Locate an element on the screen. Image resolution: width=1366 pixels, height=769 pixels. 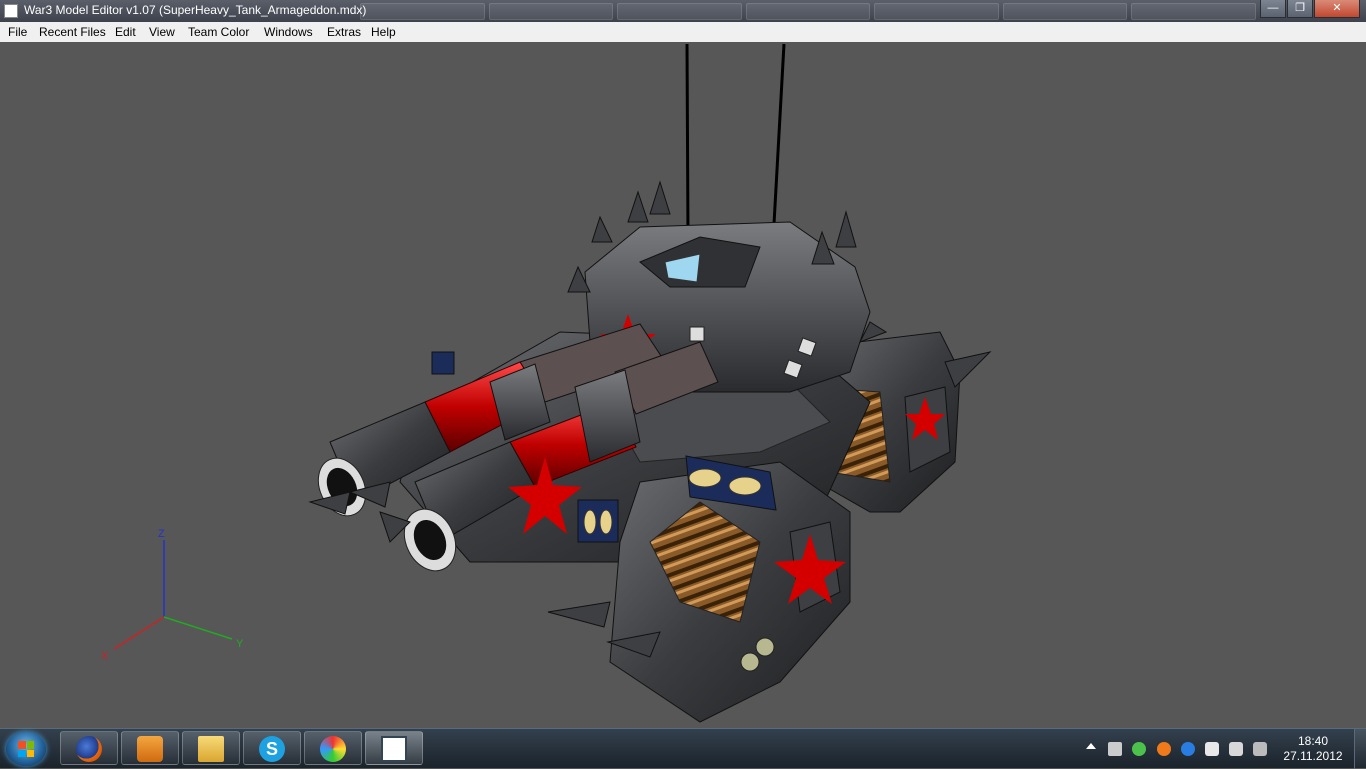
menu-view: View is located at coordinates (162, 32).